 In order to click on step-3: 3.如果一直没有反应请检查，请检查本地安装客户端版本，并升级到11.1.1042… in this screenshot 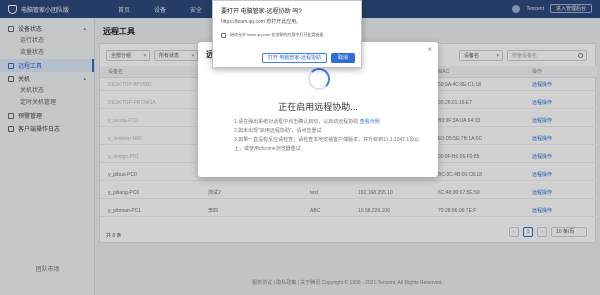, I will do `click(329, 145)`.